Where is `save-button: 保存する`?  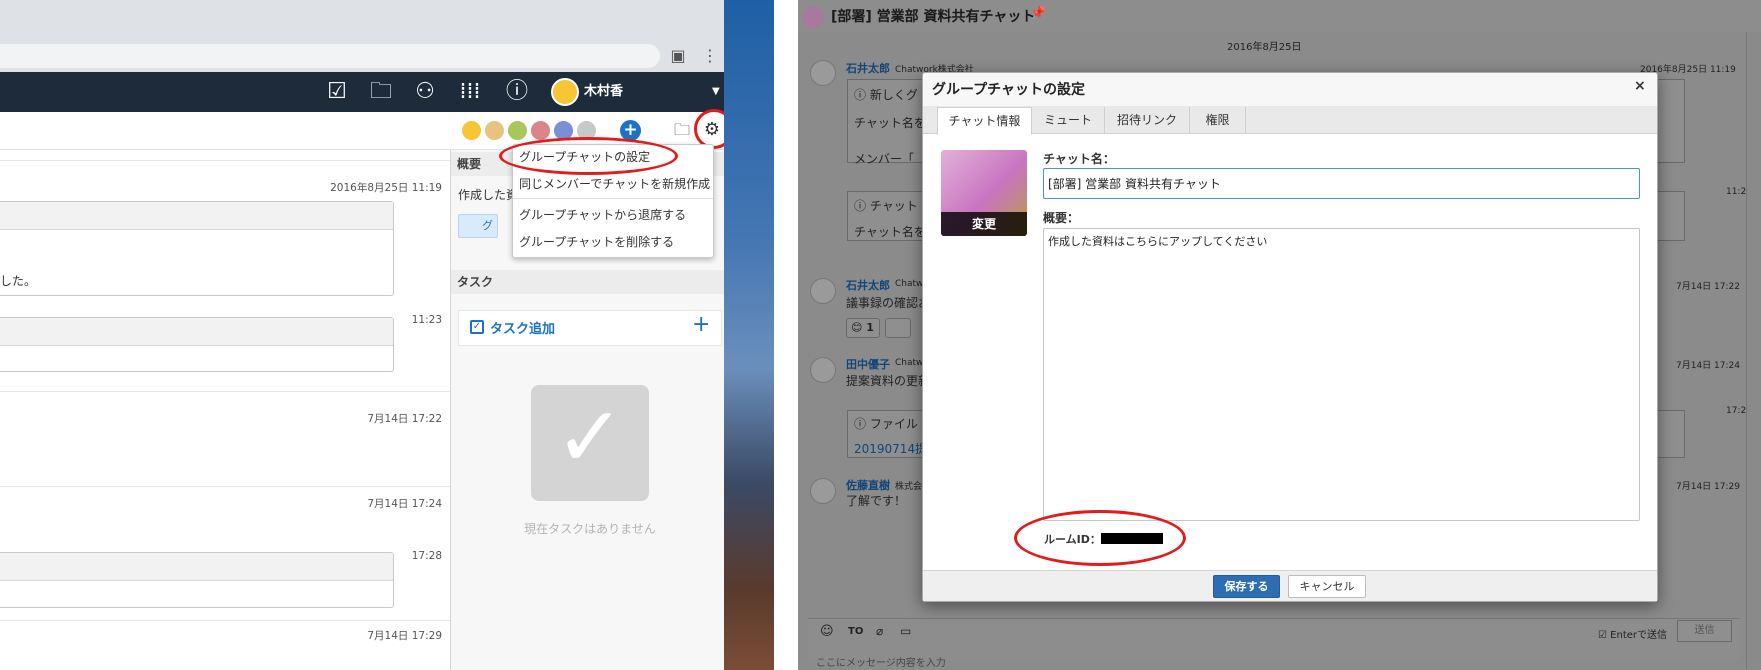 save-button: 保存する is located at coordinates (1246, 586).